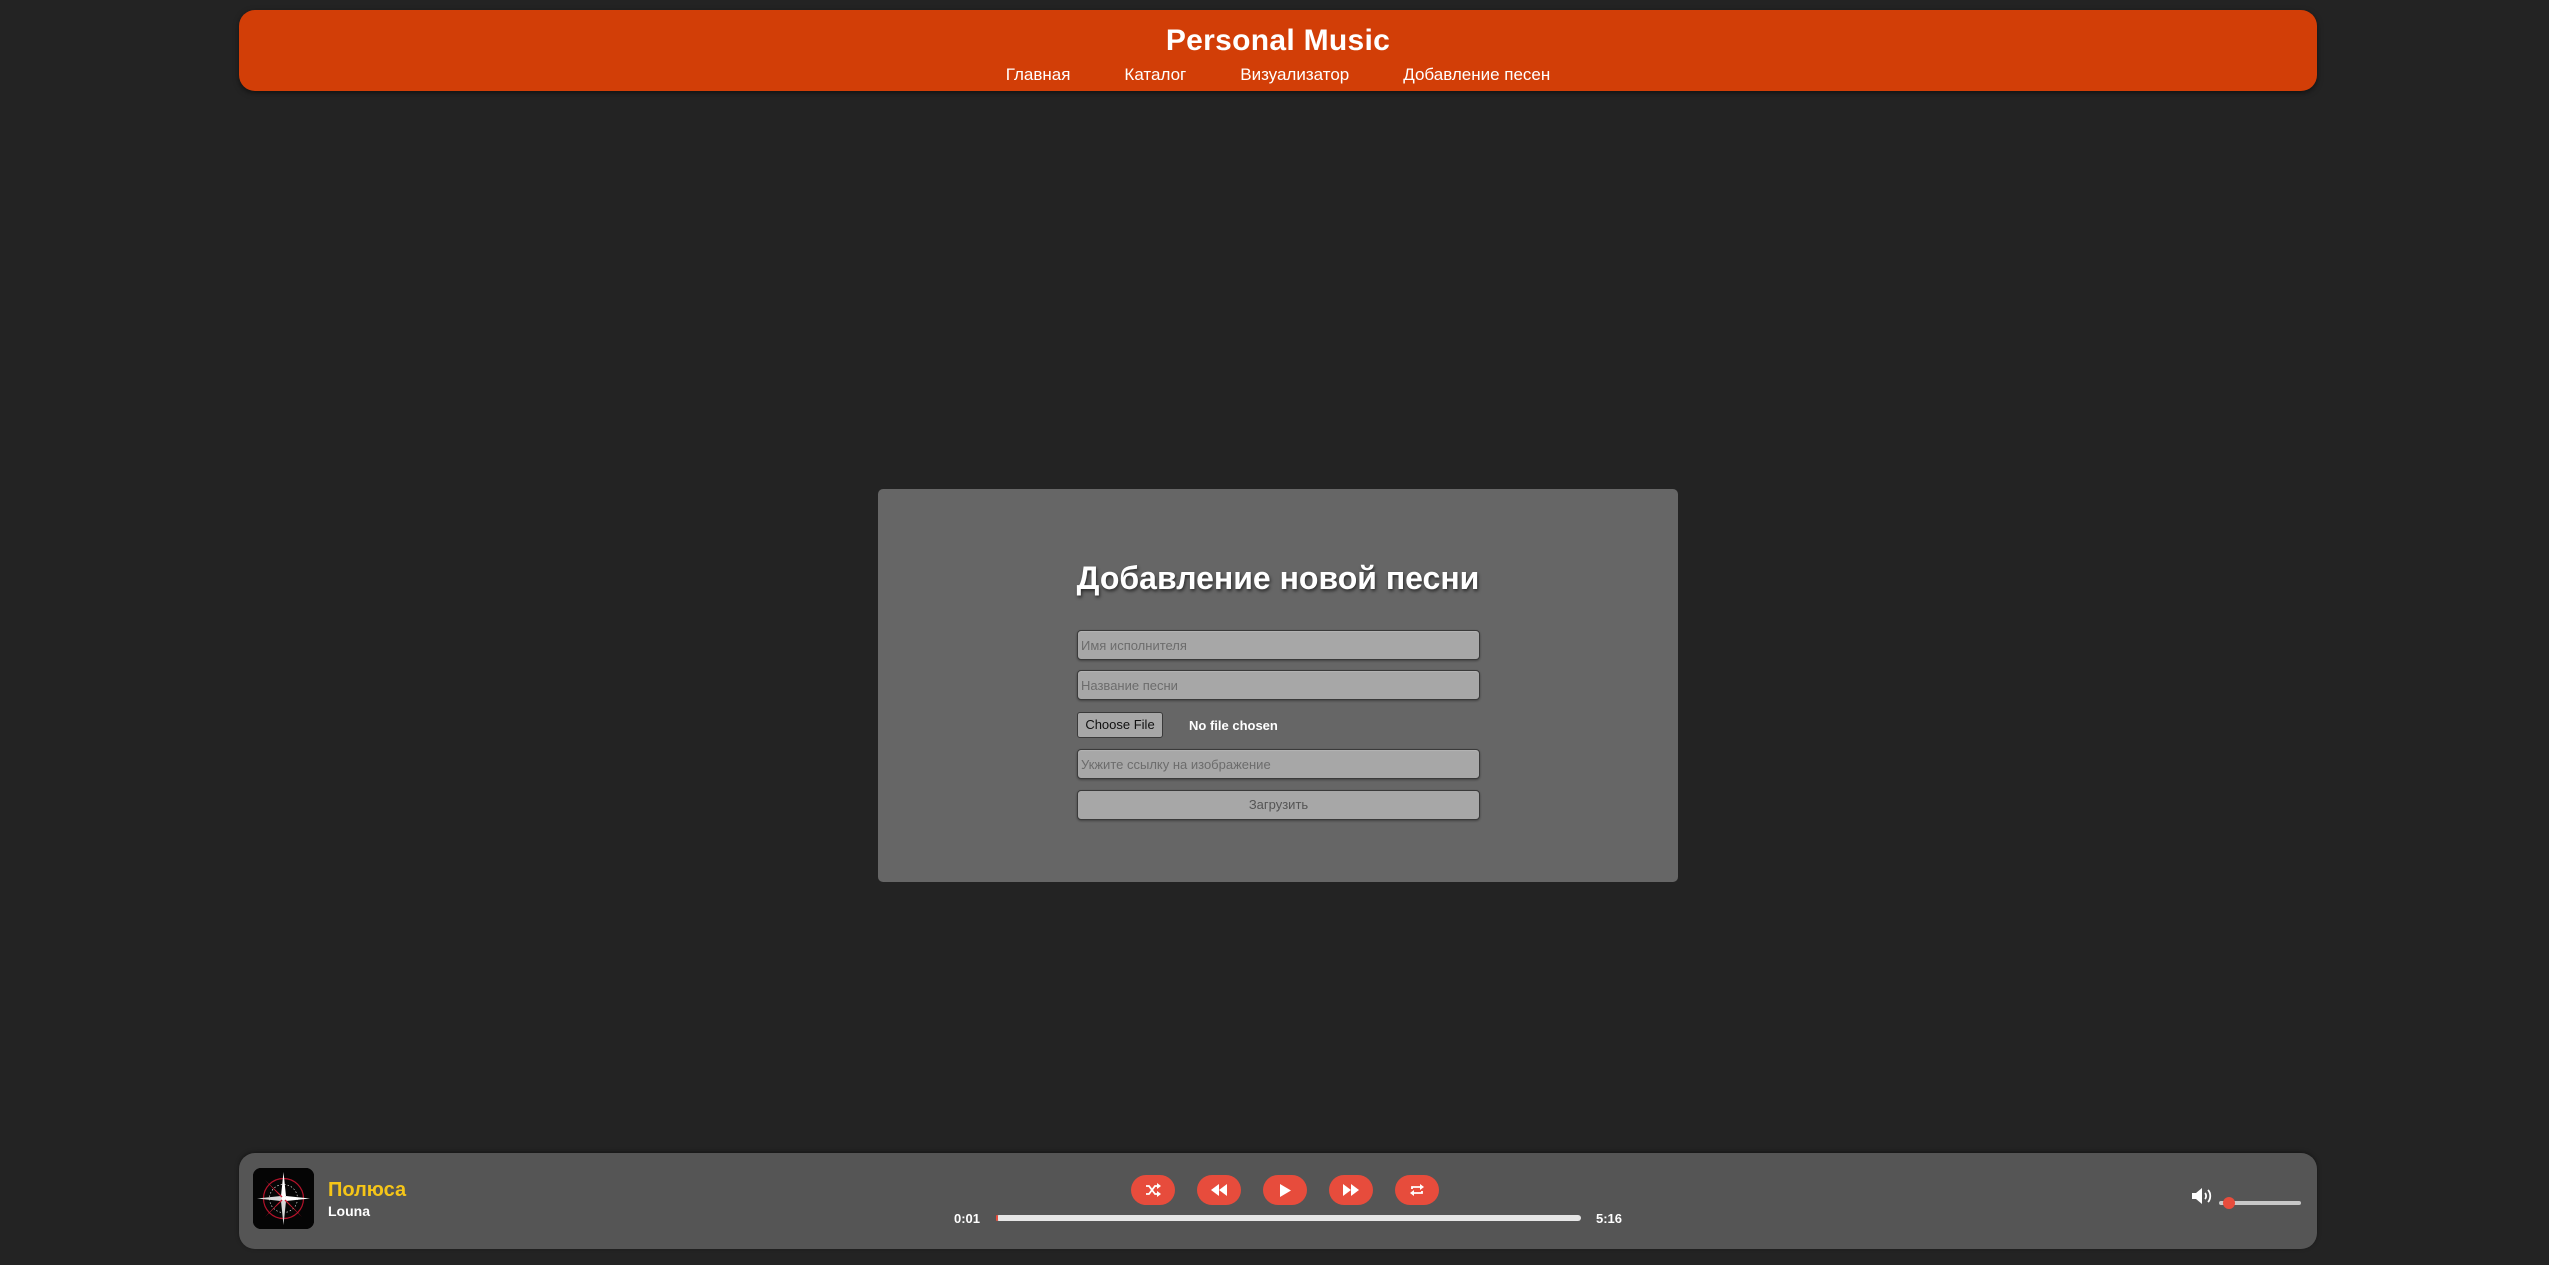  Describe the element at coordinates (1288, 1218) in the screenshot. I see `progress-bar` at that location.